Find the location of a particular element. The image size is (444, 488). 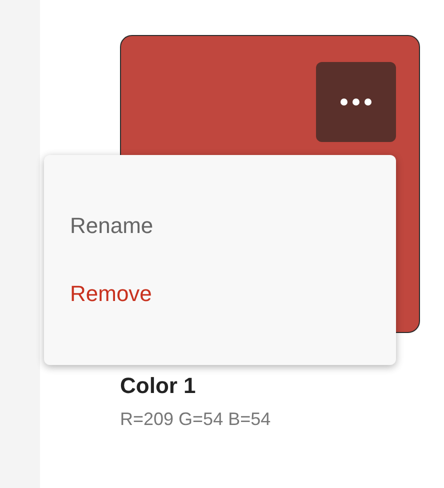

color-name: Color 1 is located at coordinates (158, 386).